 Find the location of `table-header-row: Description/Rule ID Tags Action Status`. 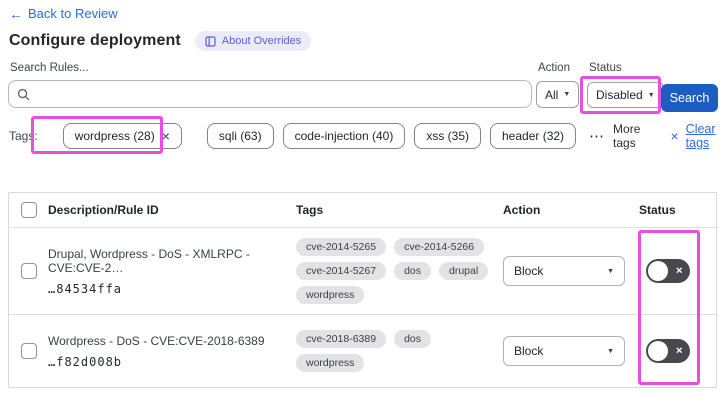

table-header-row: Description/Rule ID Tags Action Status is located at coordinates (362, 210).